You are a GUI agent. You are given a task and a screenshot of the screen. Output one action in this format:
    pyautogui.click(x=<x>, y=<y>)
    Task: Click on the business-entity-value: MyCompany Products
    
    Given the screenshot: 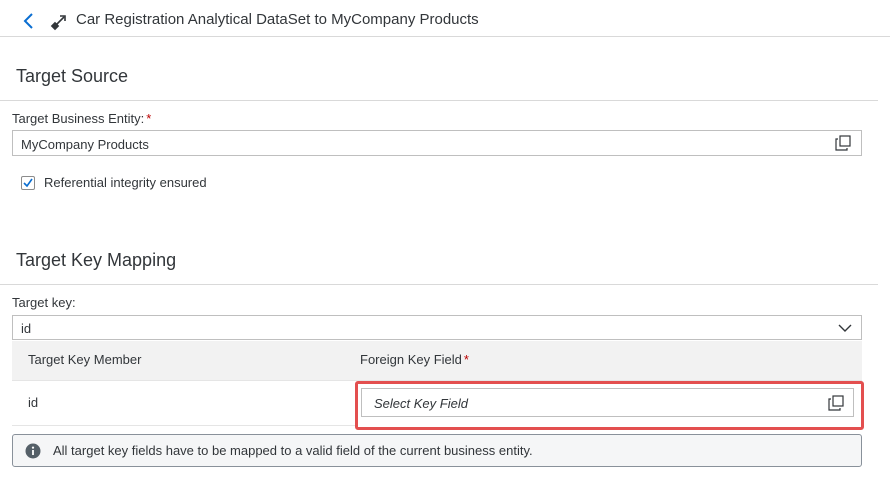 What is the action you would take?
    pyautogui.click(x=85, y=144)
    